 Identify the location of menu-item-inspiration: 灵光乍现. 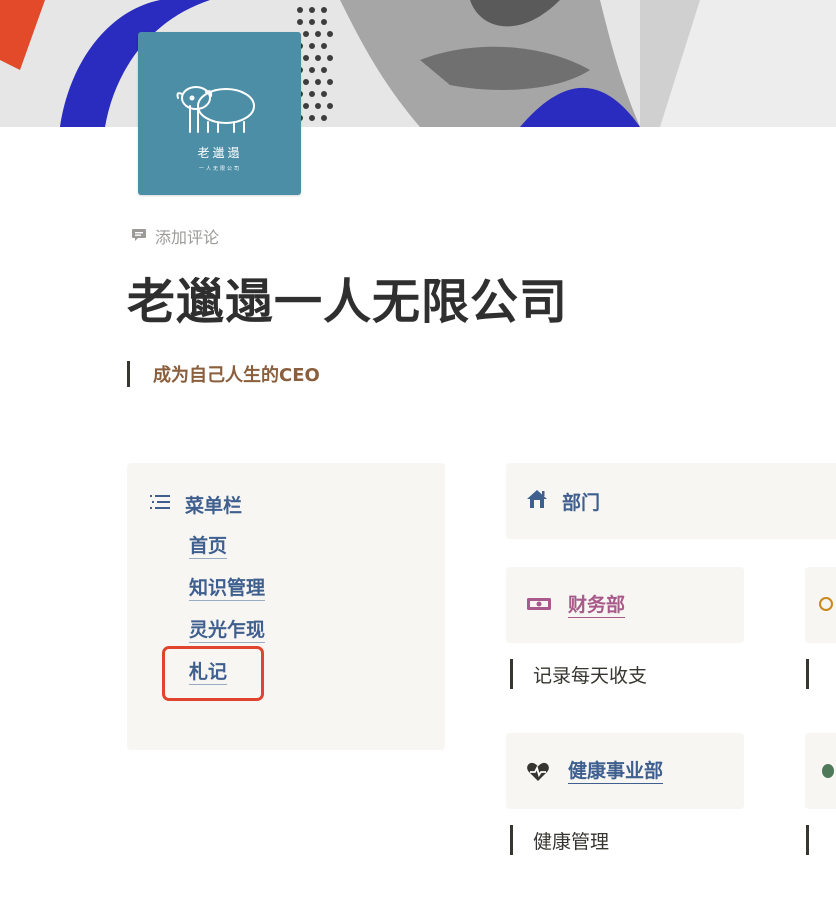
(227, 630).